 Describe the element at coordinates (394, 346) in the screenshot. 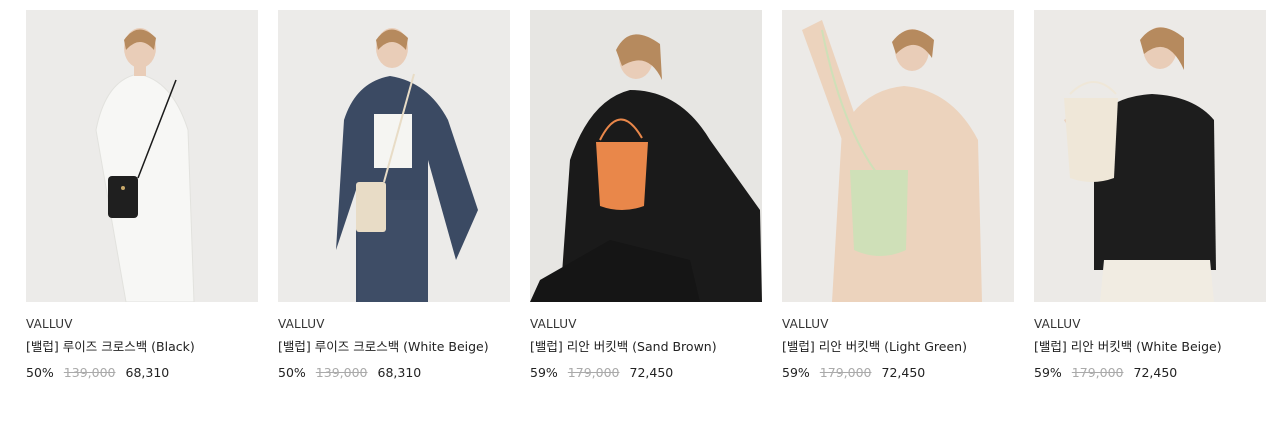

I see `product-name: [밸럽] 루이즈 크로스백 (White Beige)` at that location.